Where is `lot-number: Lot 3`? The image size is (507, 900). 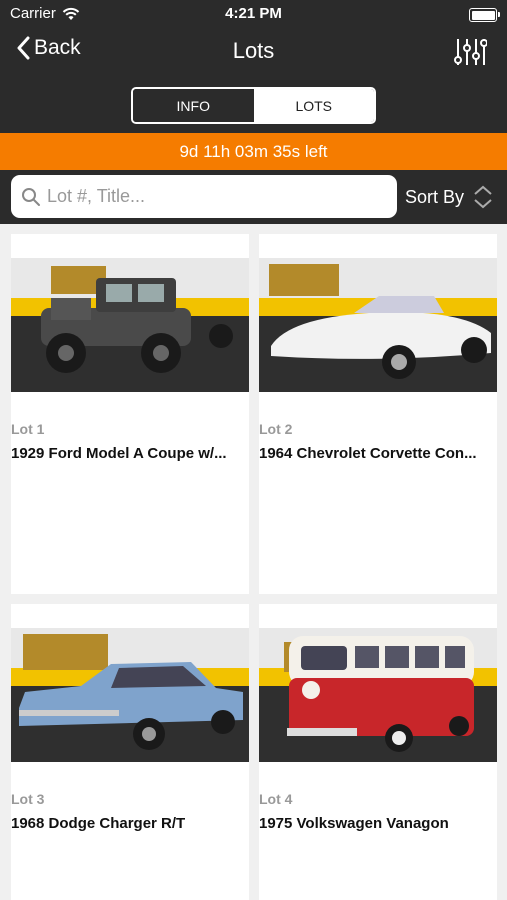
lot-number: Lot 3 is located at coordinates (28, 799).